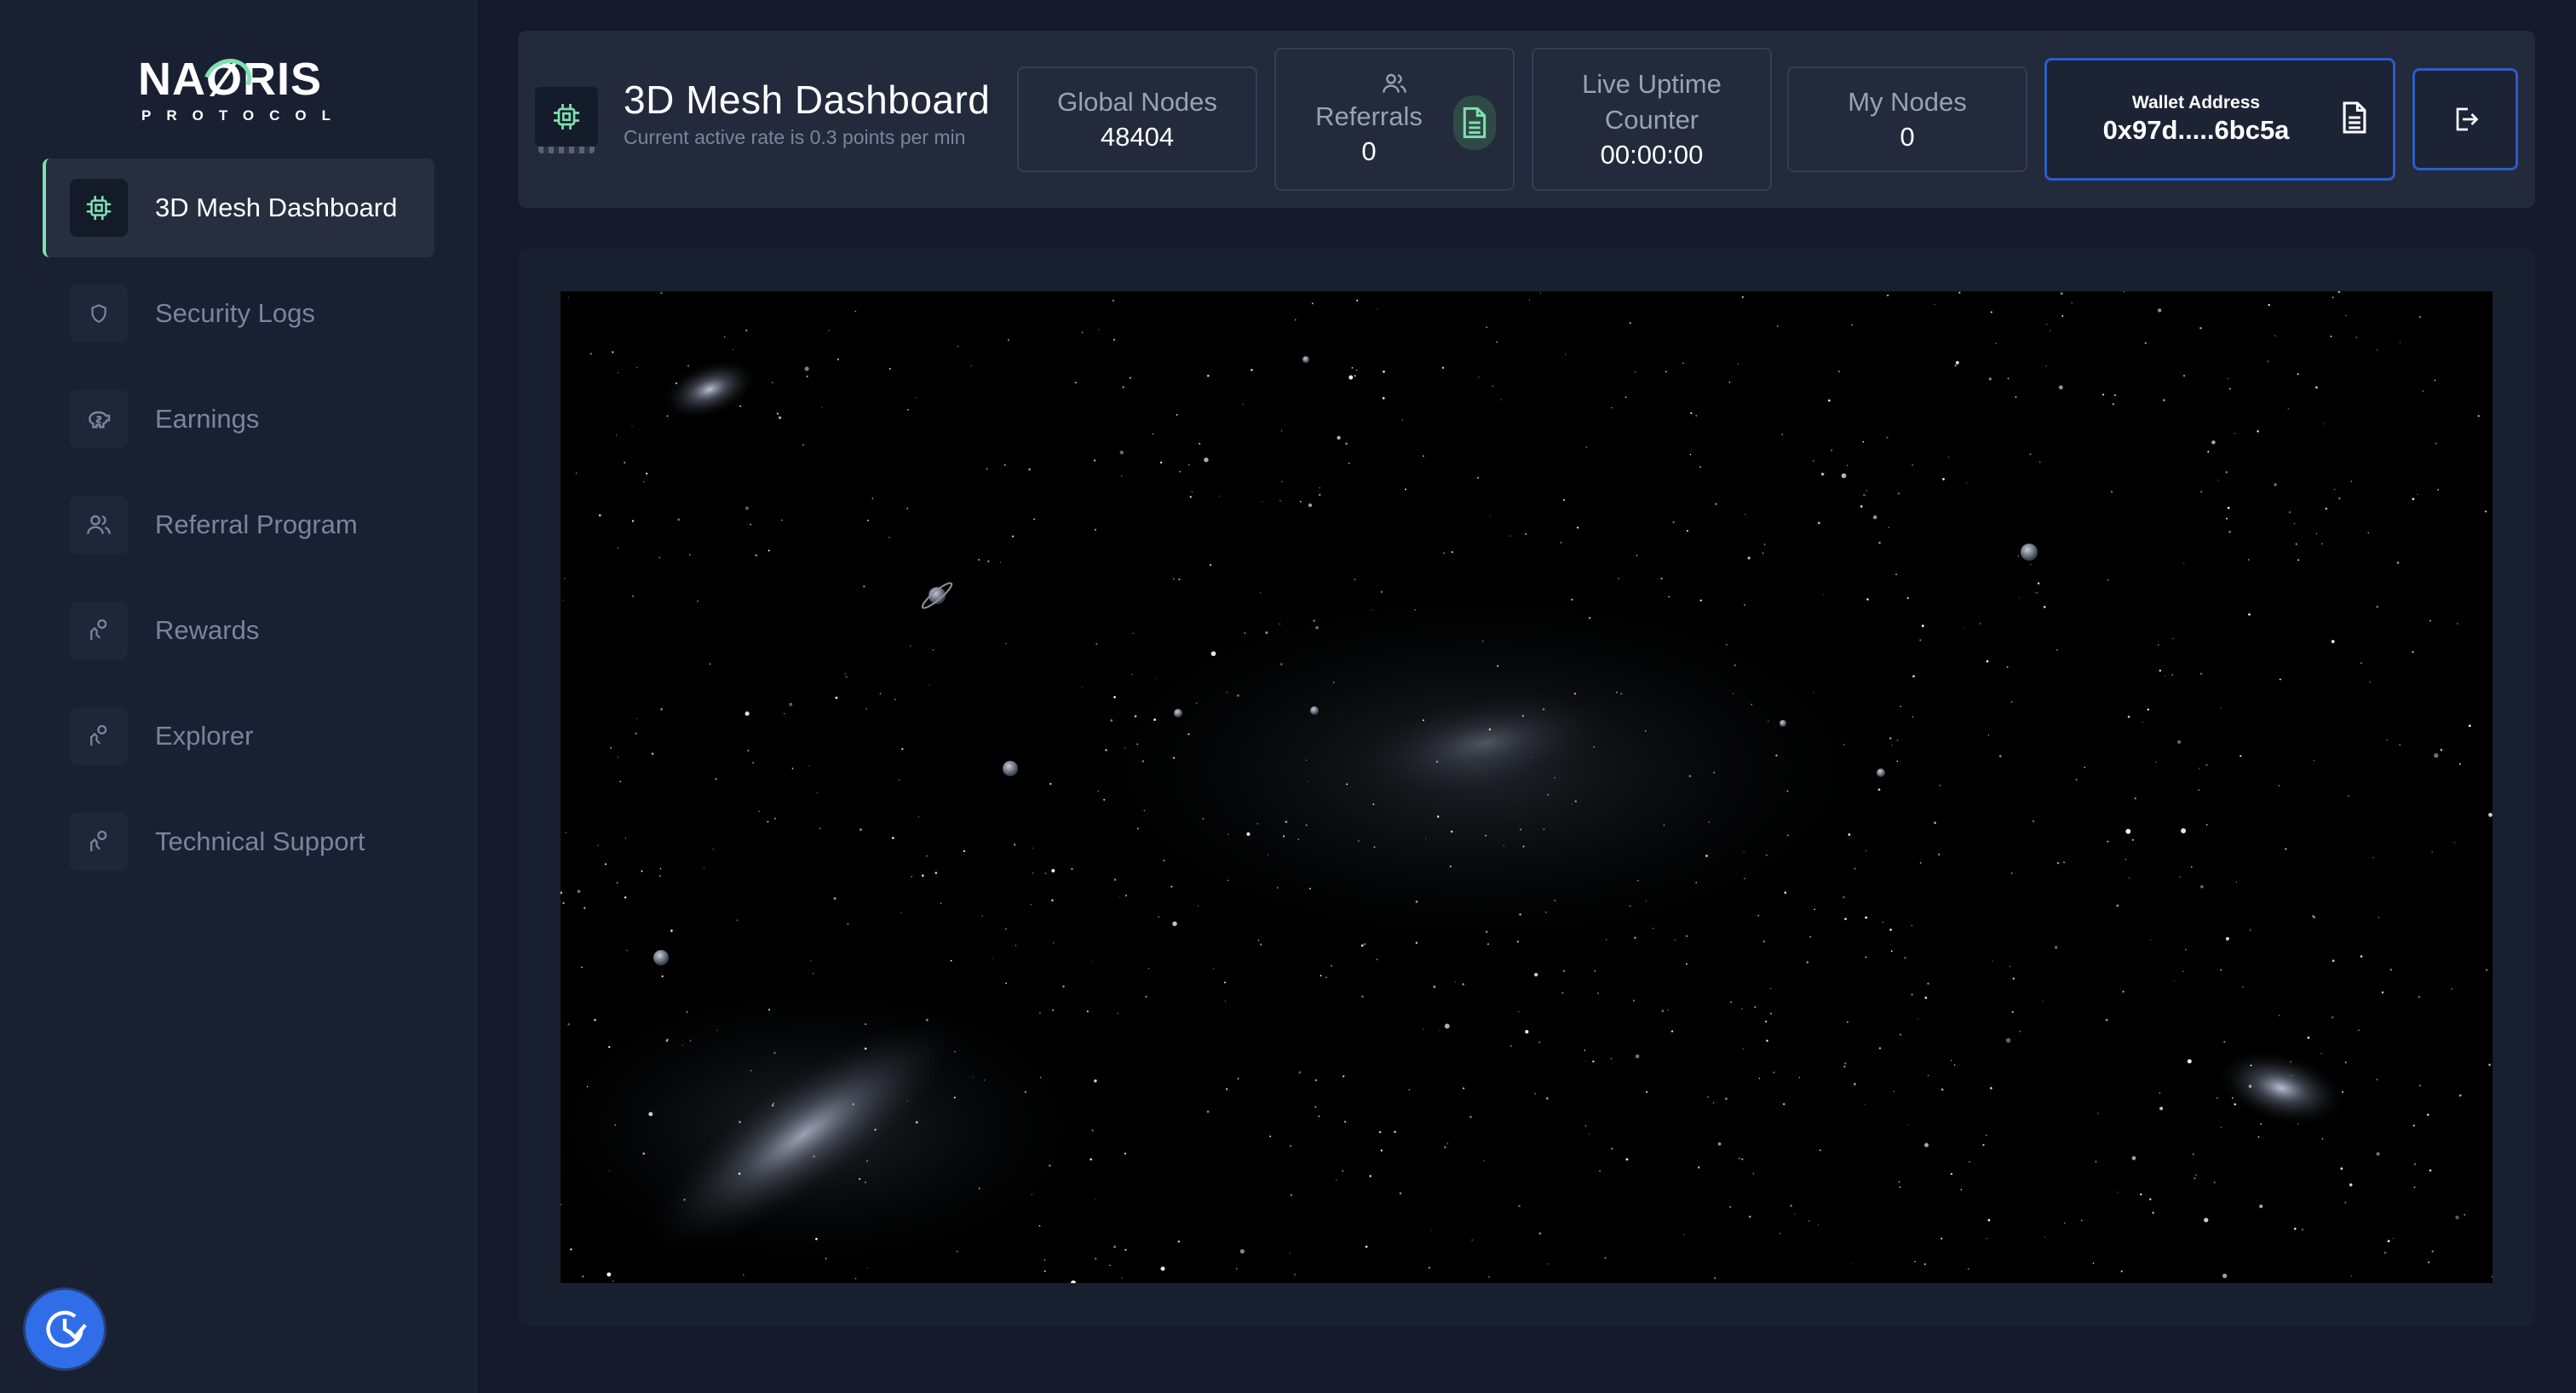  What do you see at coordinates (65, 1329) in the screenshot?
I see `verification-check-button` at bounding box center [65, 1329].